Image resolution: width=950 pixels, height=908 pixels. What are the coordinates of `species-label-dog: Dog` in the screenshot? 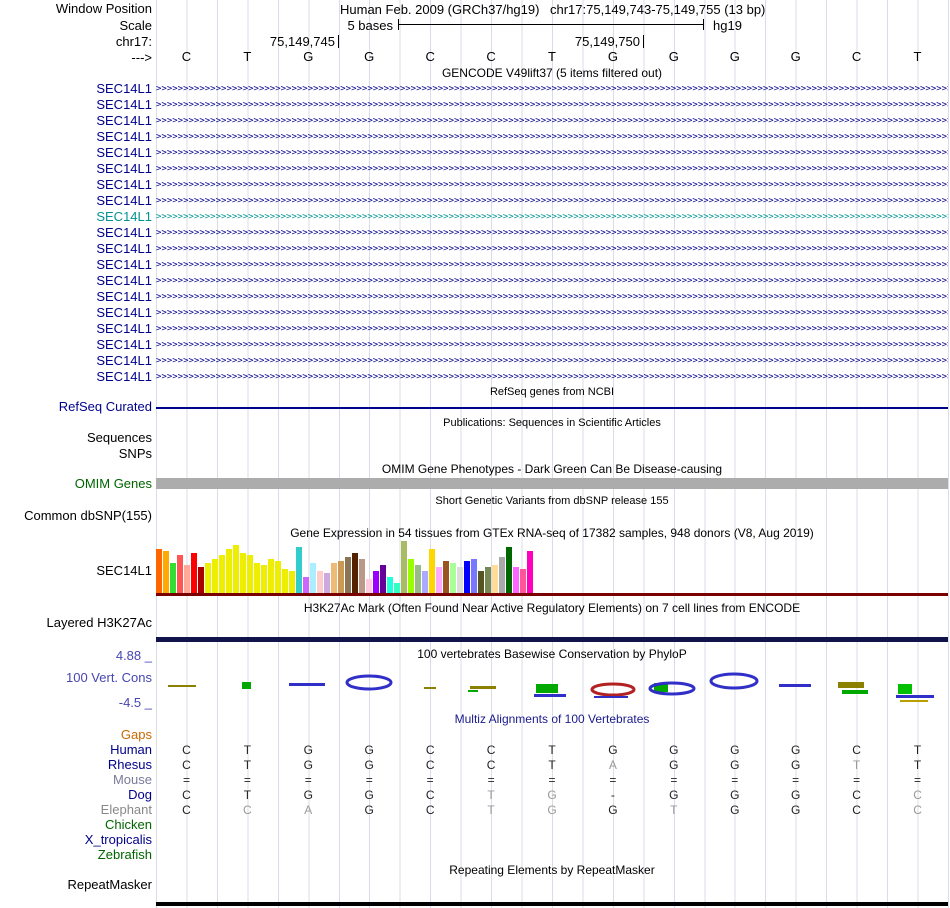 It's located at (140, 795).